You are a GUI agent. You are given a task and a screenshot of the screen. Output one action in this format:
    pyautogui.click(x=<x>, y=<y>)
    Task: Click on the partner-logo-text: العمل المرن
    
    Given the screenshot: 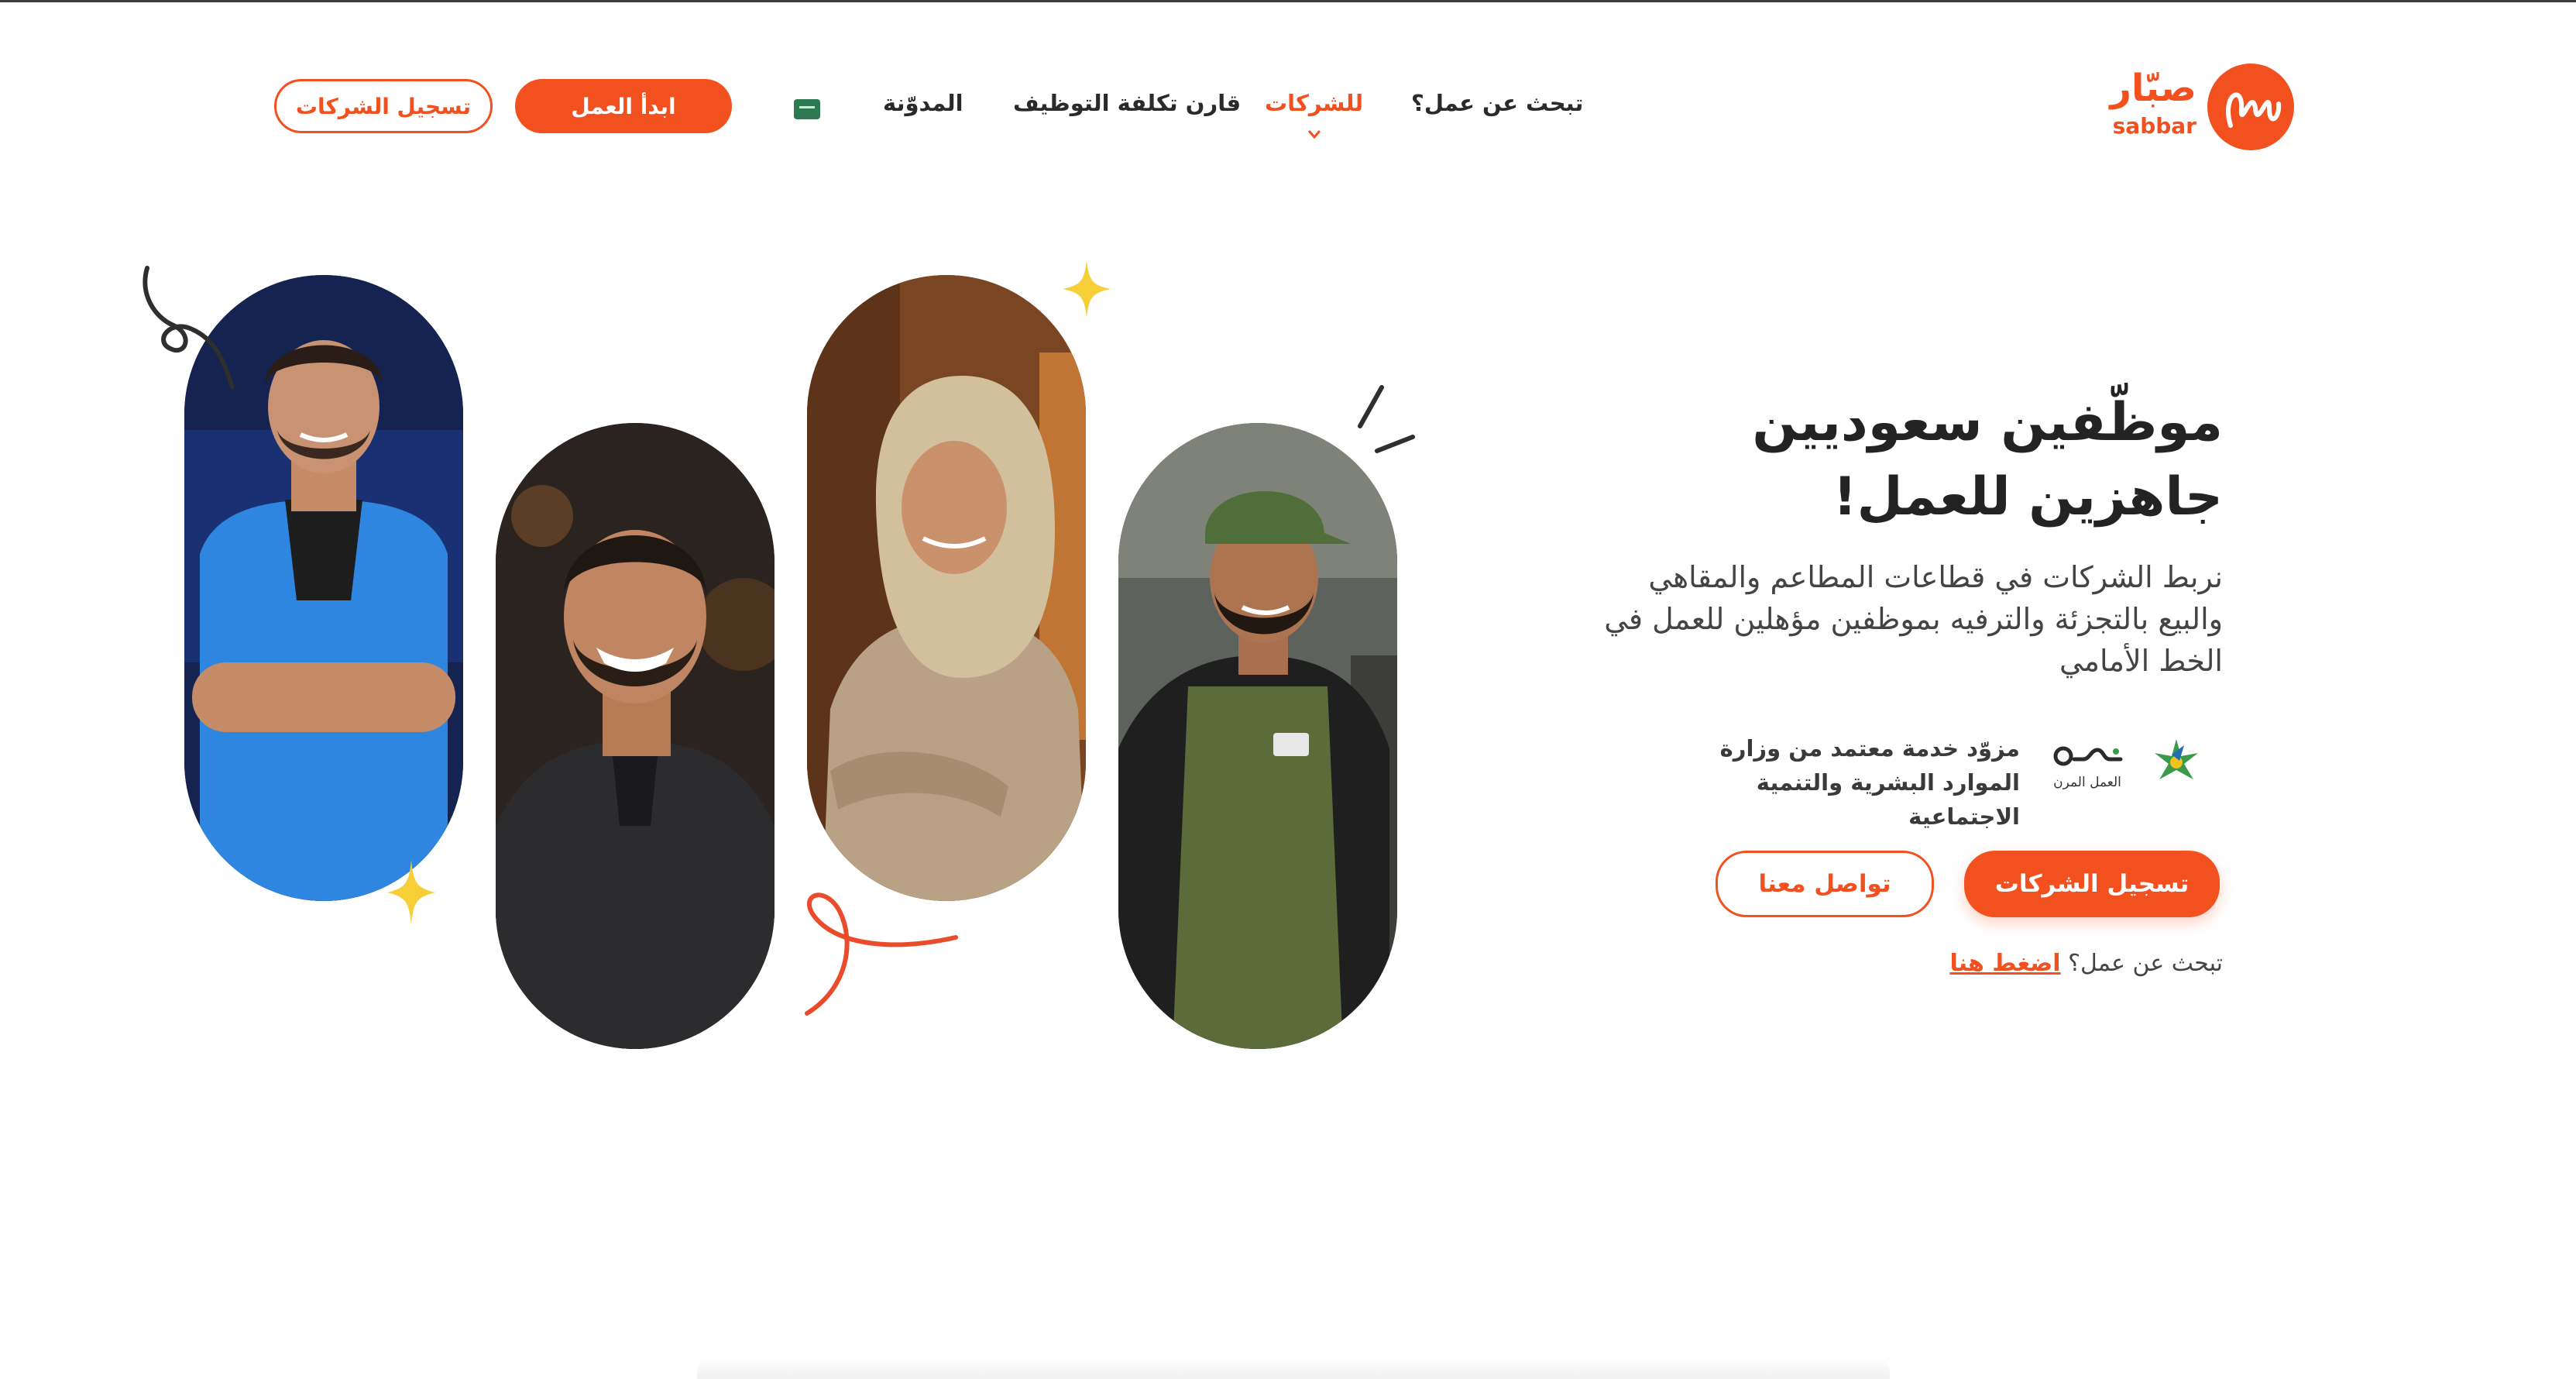 What is the action you would take?
    pyautogui.click(x=2087, y=783)
    